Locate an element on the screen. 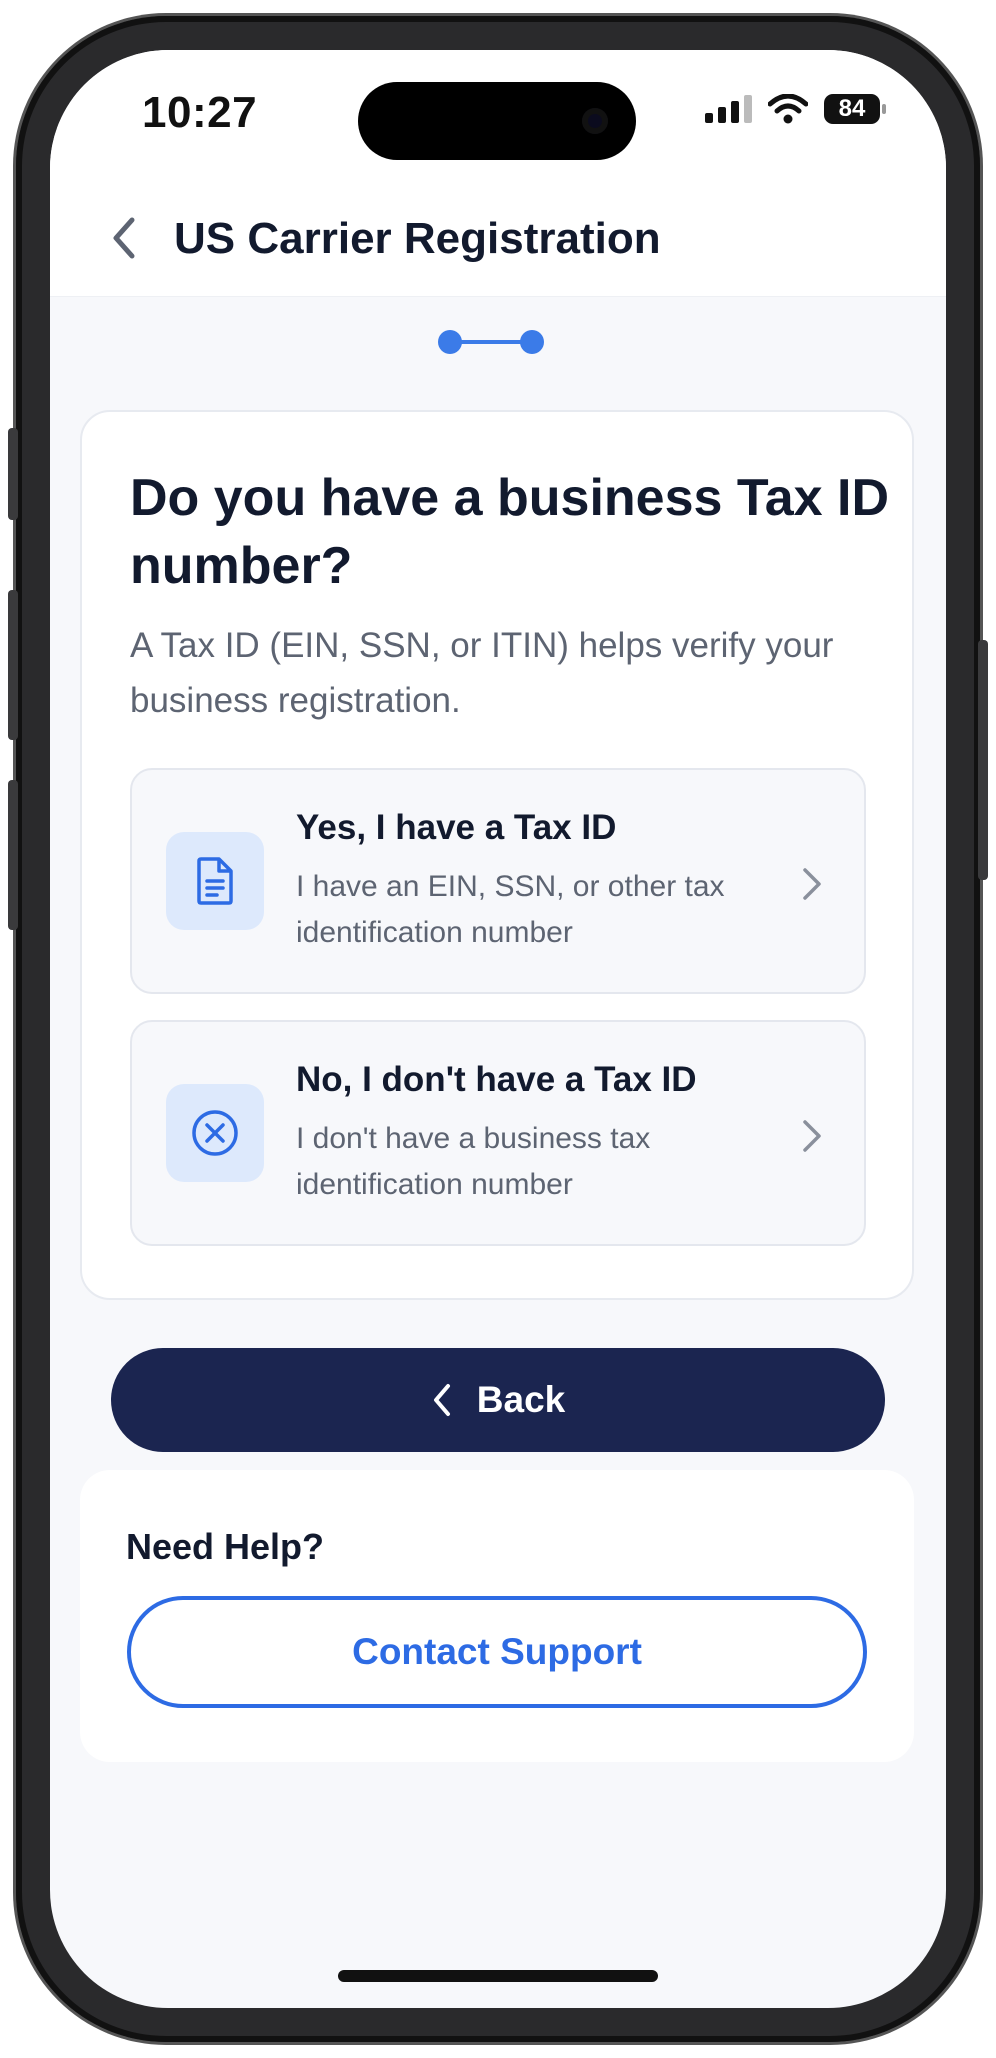 The width and height of the screenshot is (996, 2058). camera-icon is located at coordinates (595, 121).